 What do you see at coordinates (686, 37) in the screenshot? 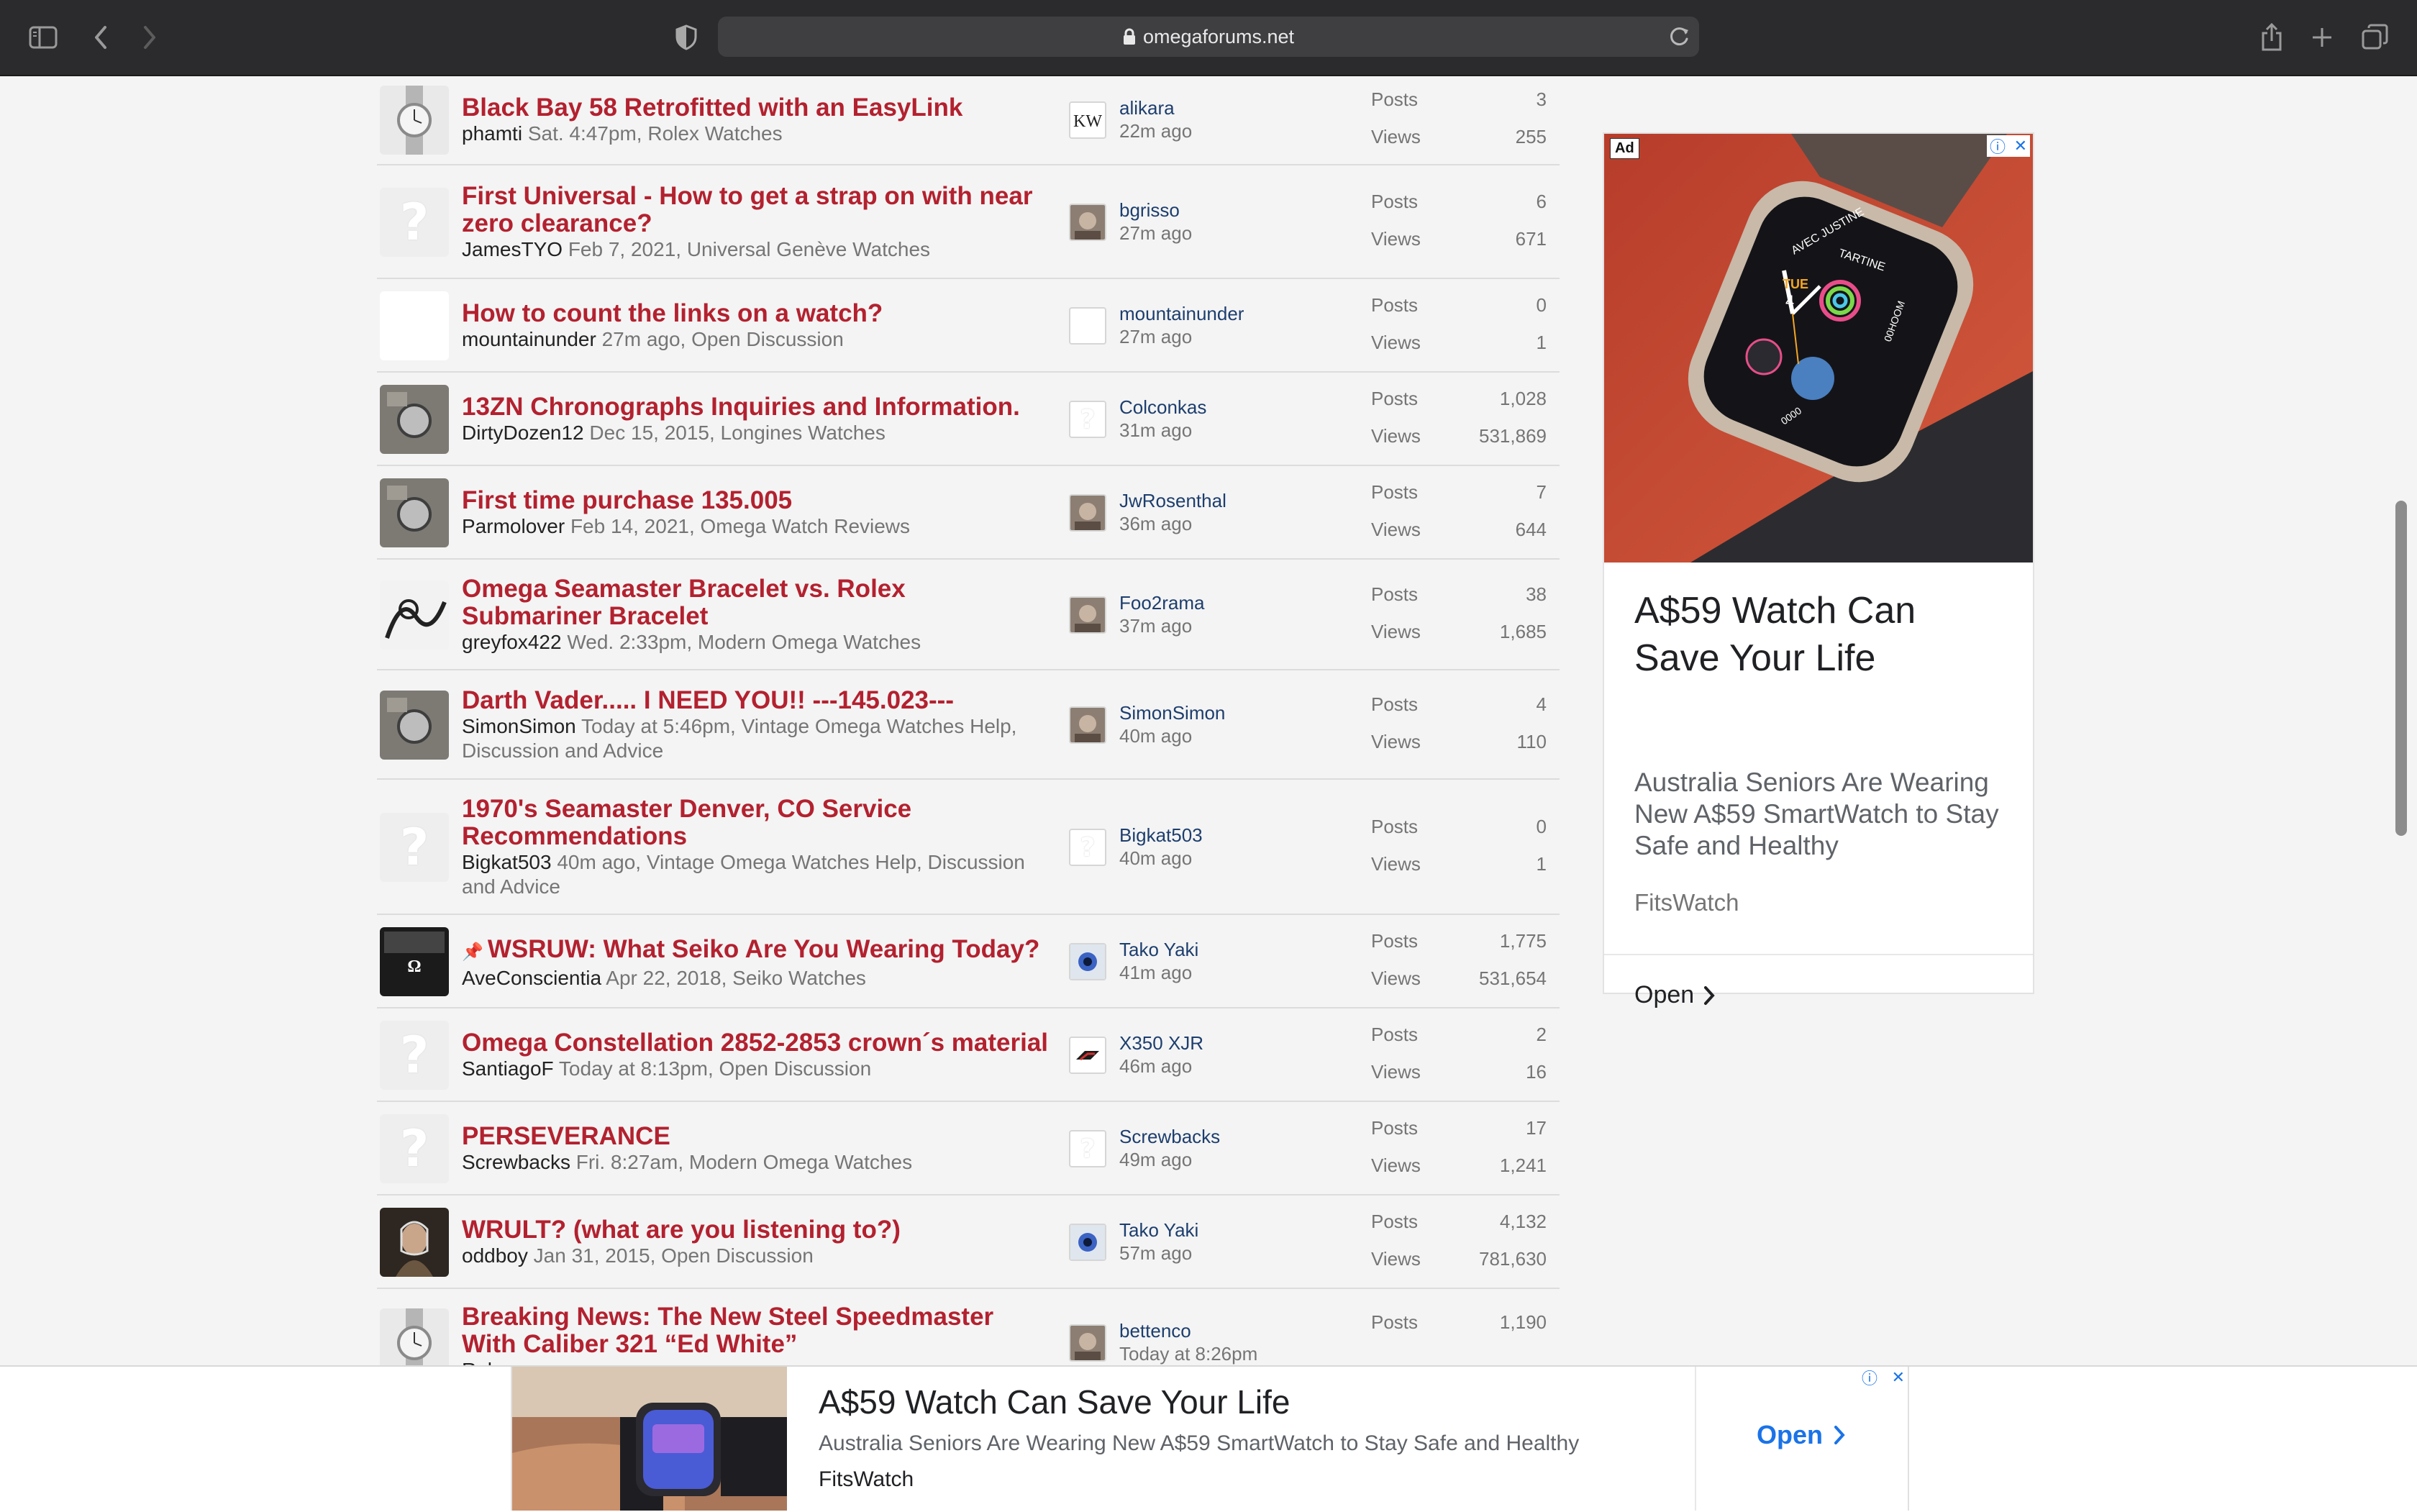
I see `privacy-shield-icon` at bounding box center [686, 37].